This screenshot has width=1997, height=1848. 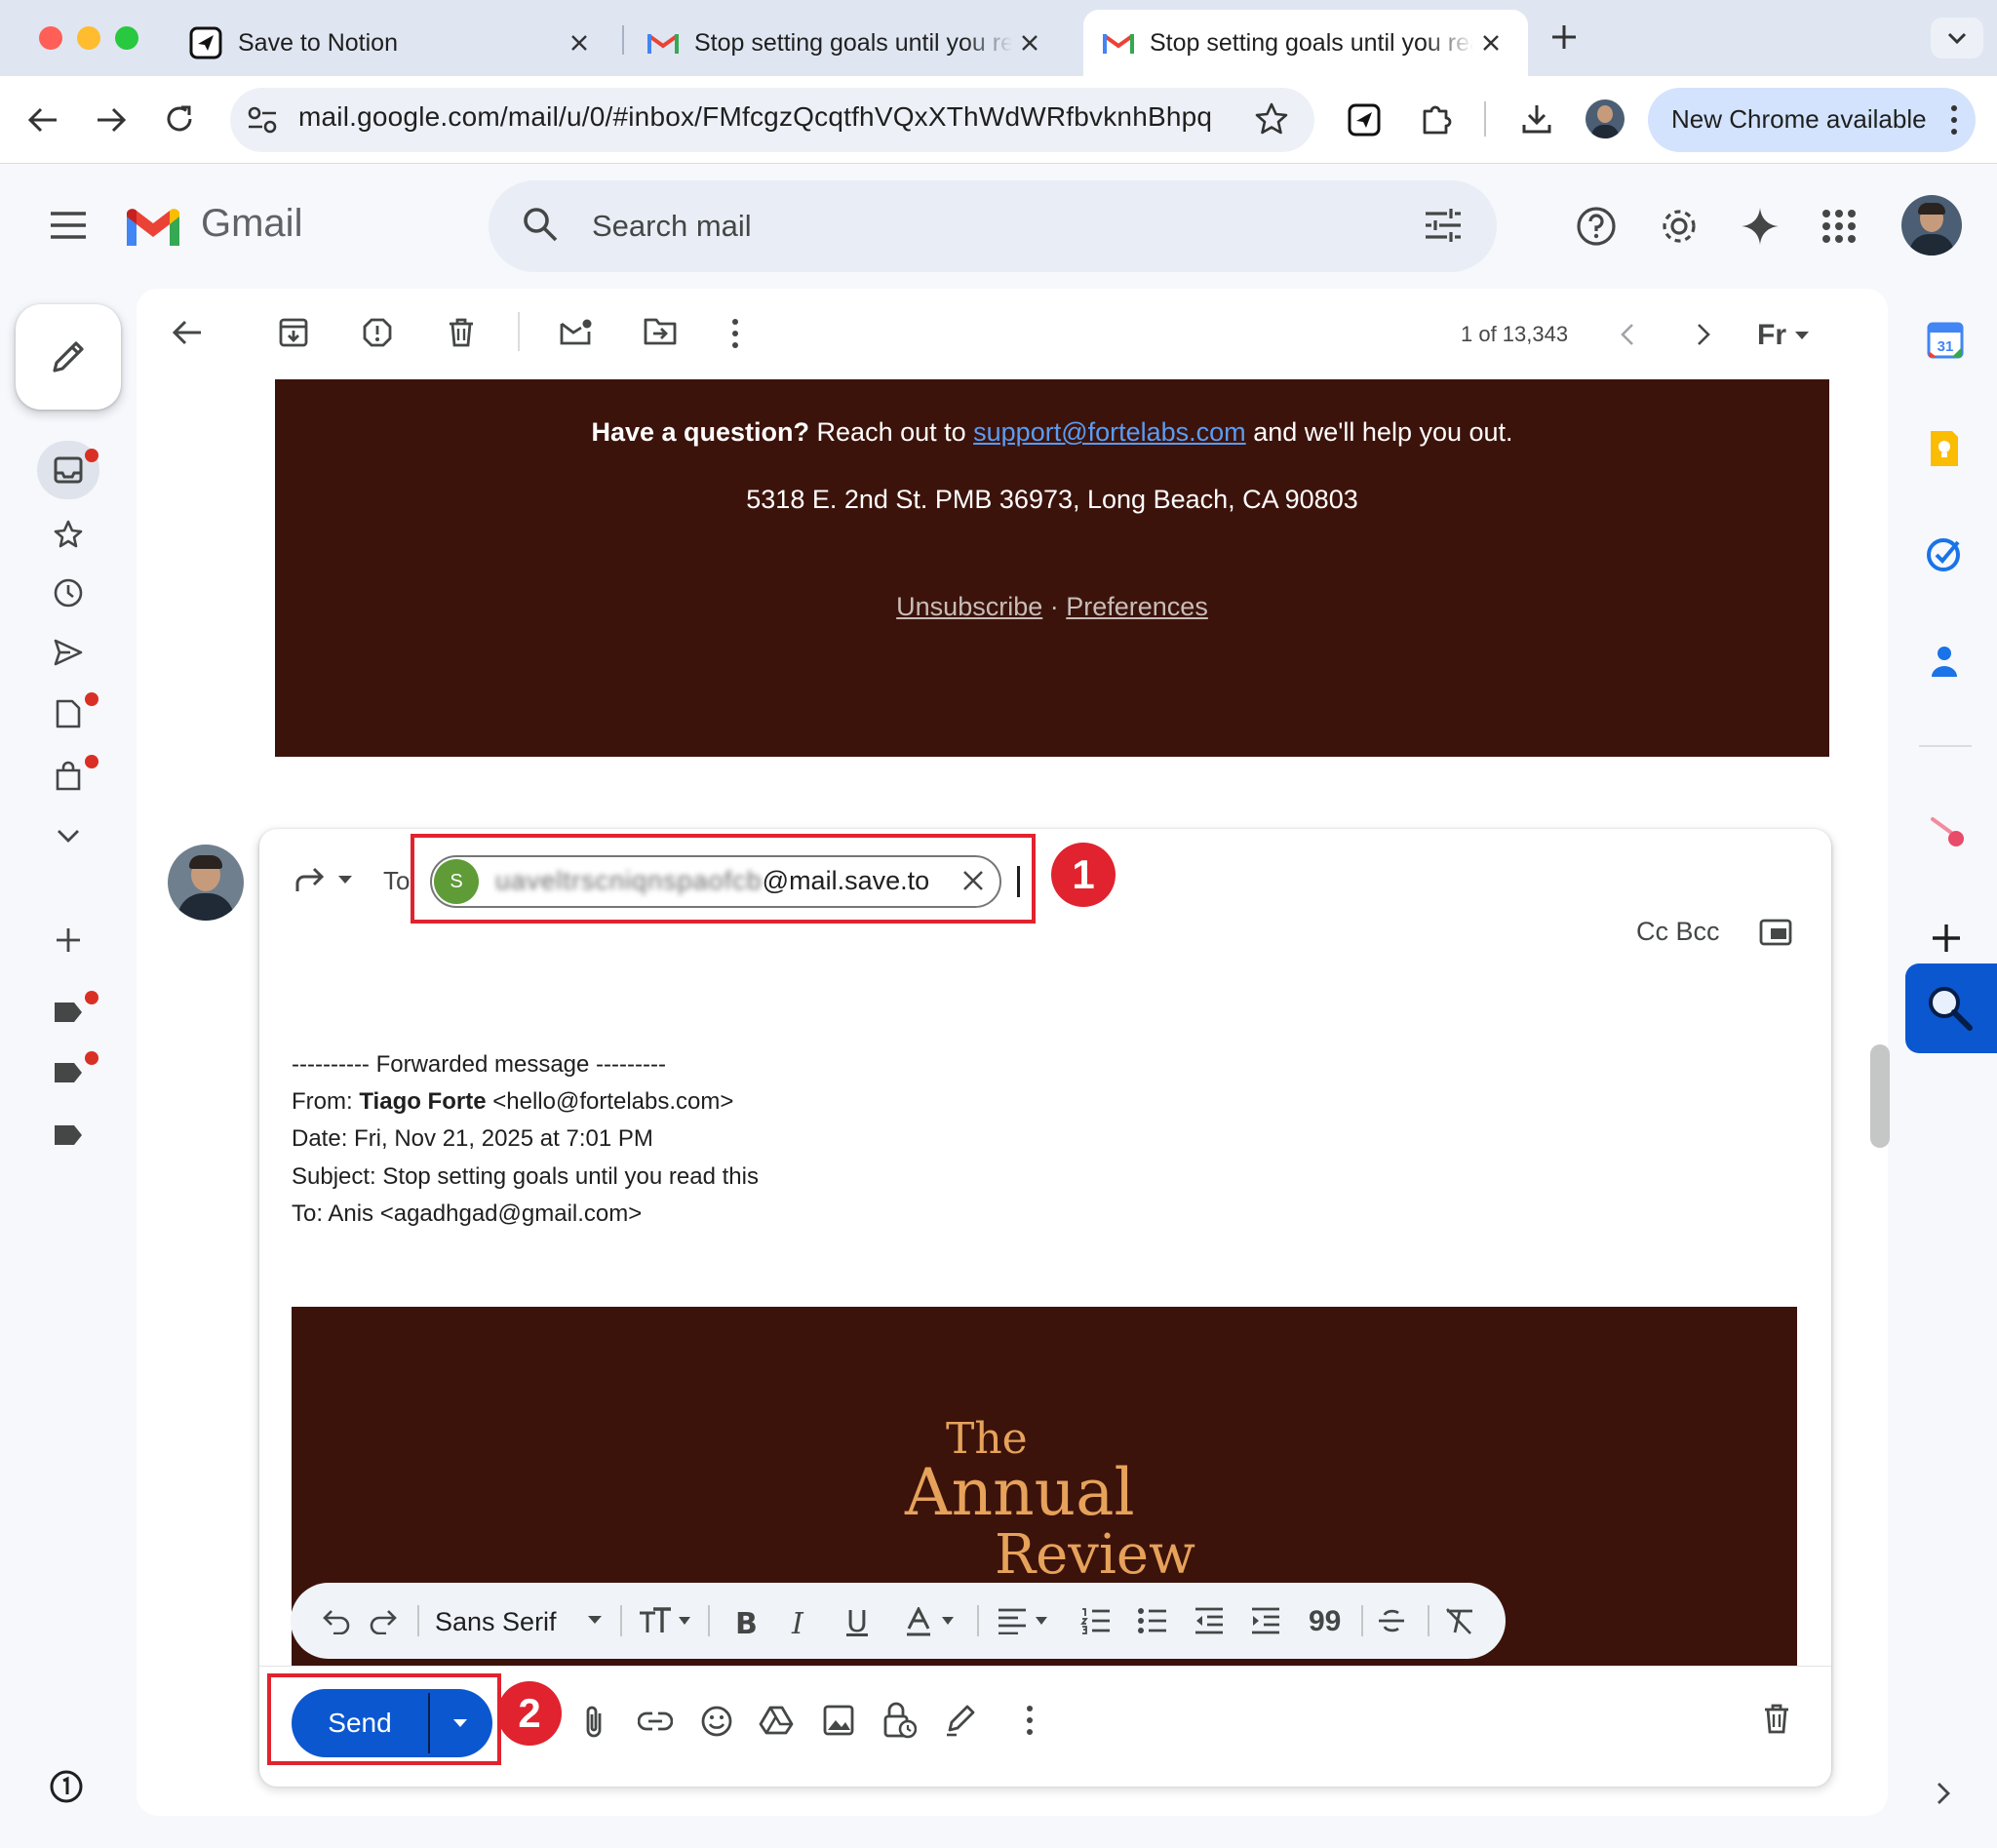 What do you see at coordinates (418, 1620) in the screenshot?
I see `fmt-divider` at bounding box center [418, 1620].